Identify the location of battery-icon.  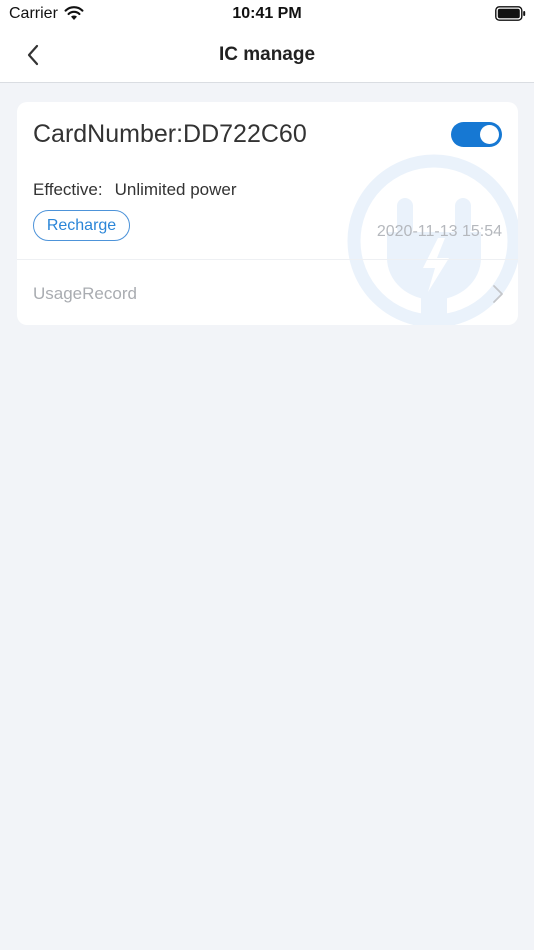
(510, 13).